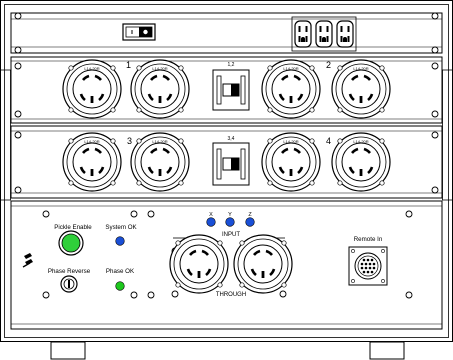  I want to click on breaker-group-label-2: 3,4, so click(231, 139).